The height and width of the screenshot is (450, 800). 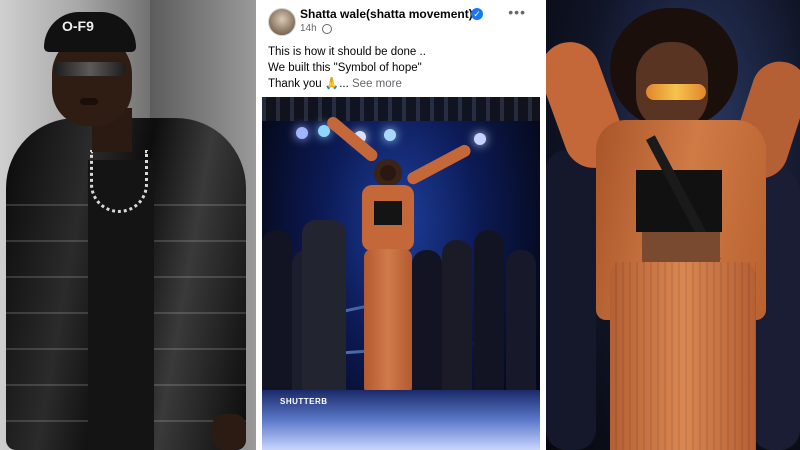 What do you see at coordinates (386, 14) in the screenshot?
I see `author-name: Shatta wale(shatta movement)` at bounding box center [386, 14].